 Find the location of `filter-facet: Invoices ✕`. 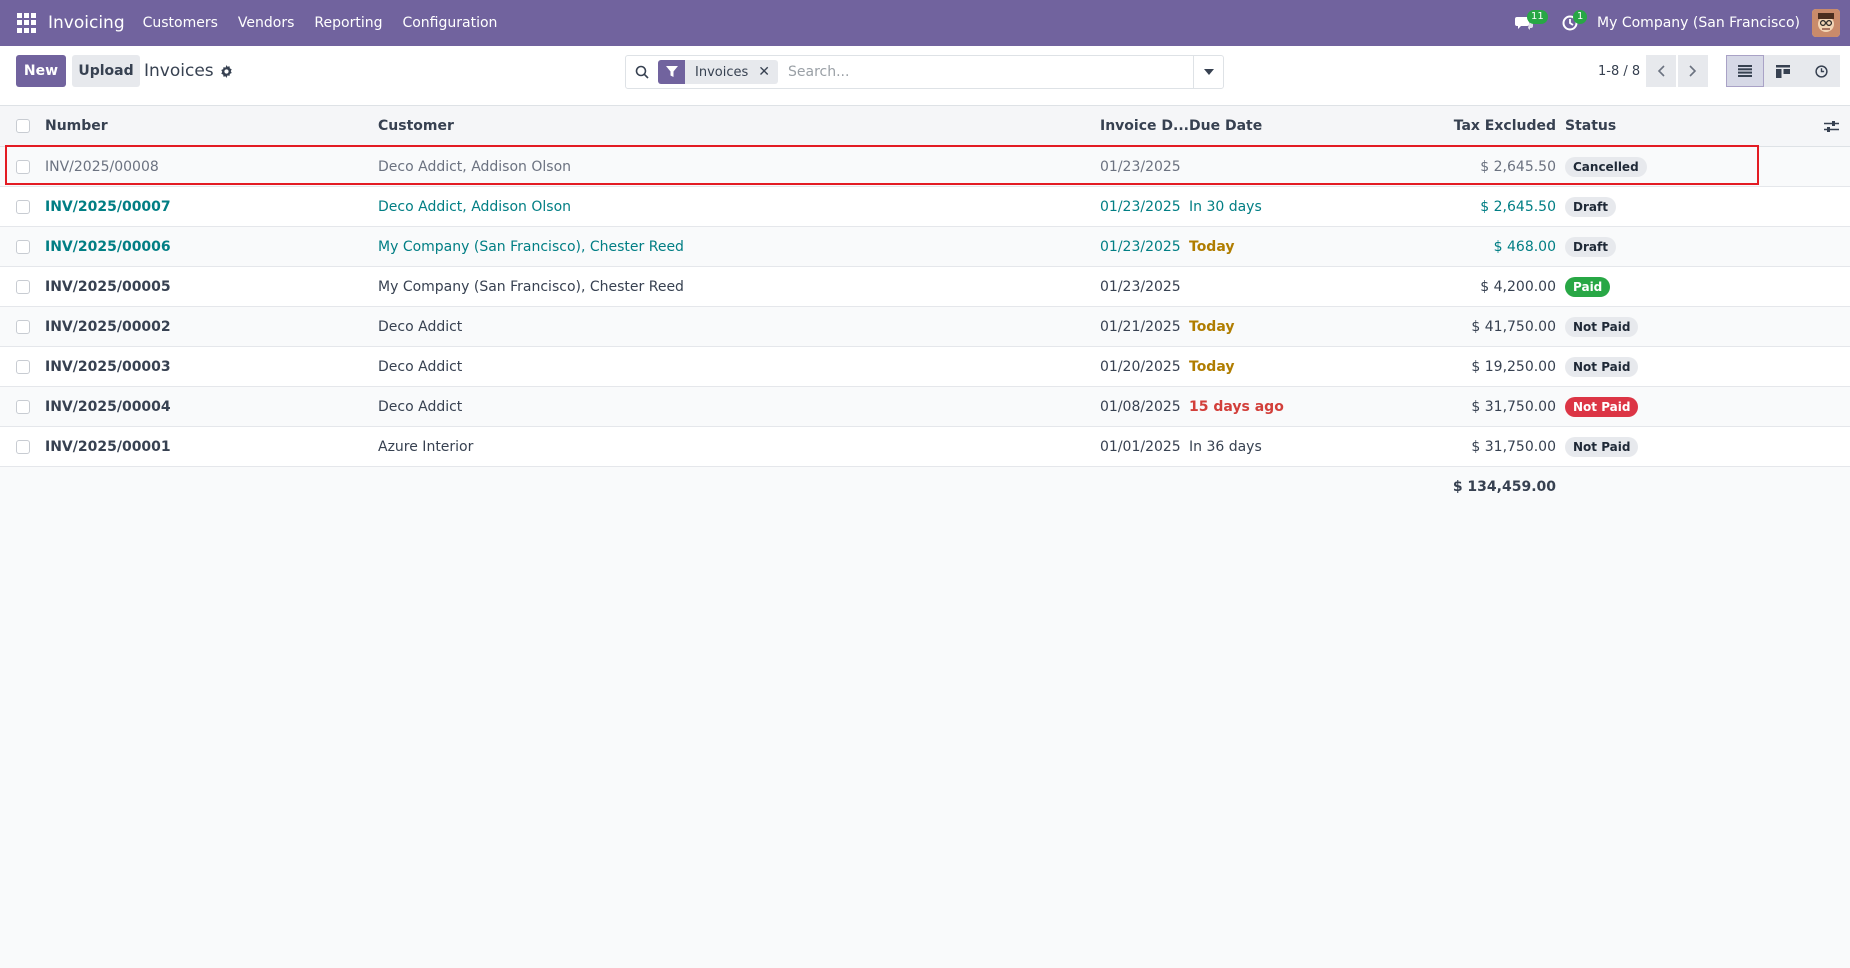

filter-facet: Invoices ✕ is located at coordinates (718, 72).